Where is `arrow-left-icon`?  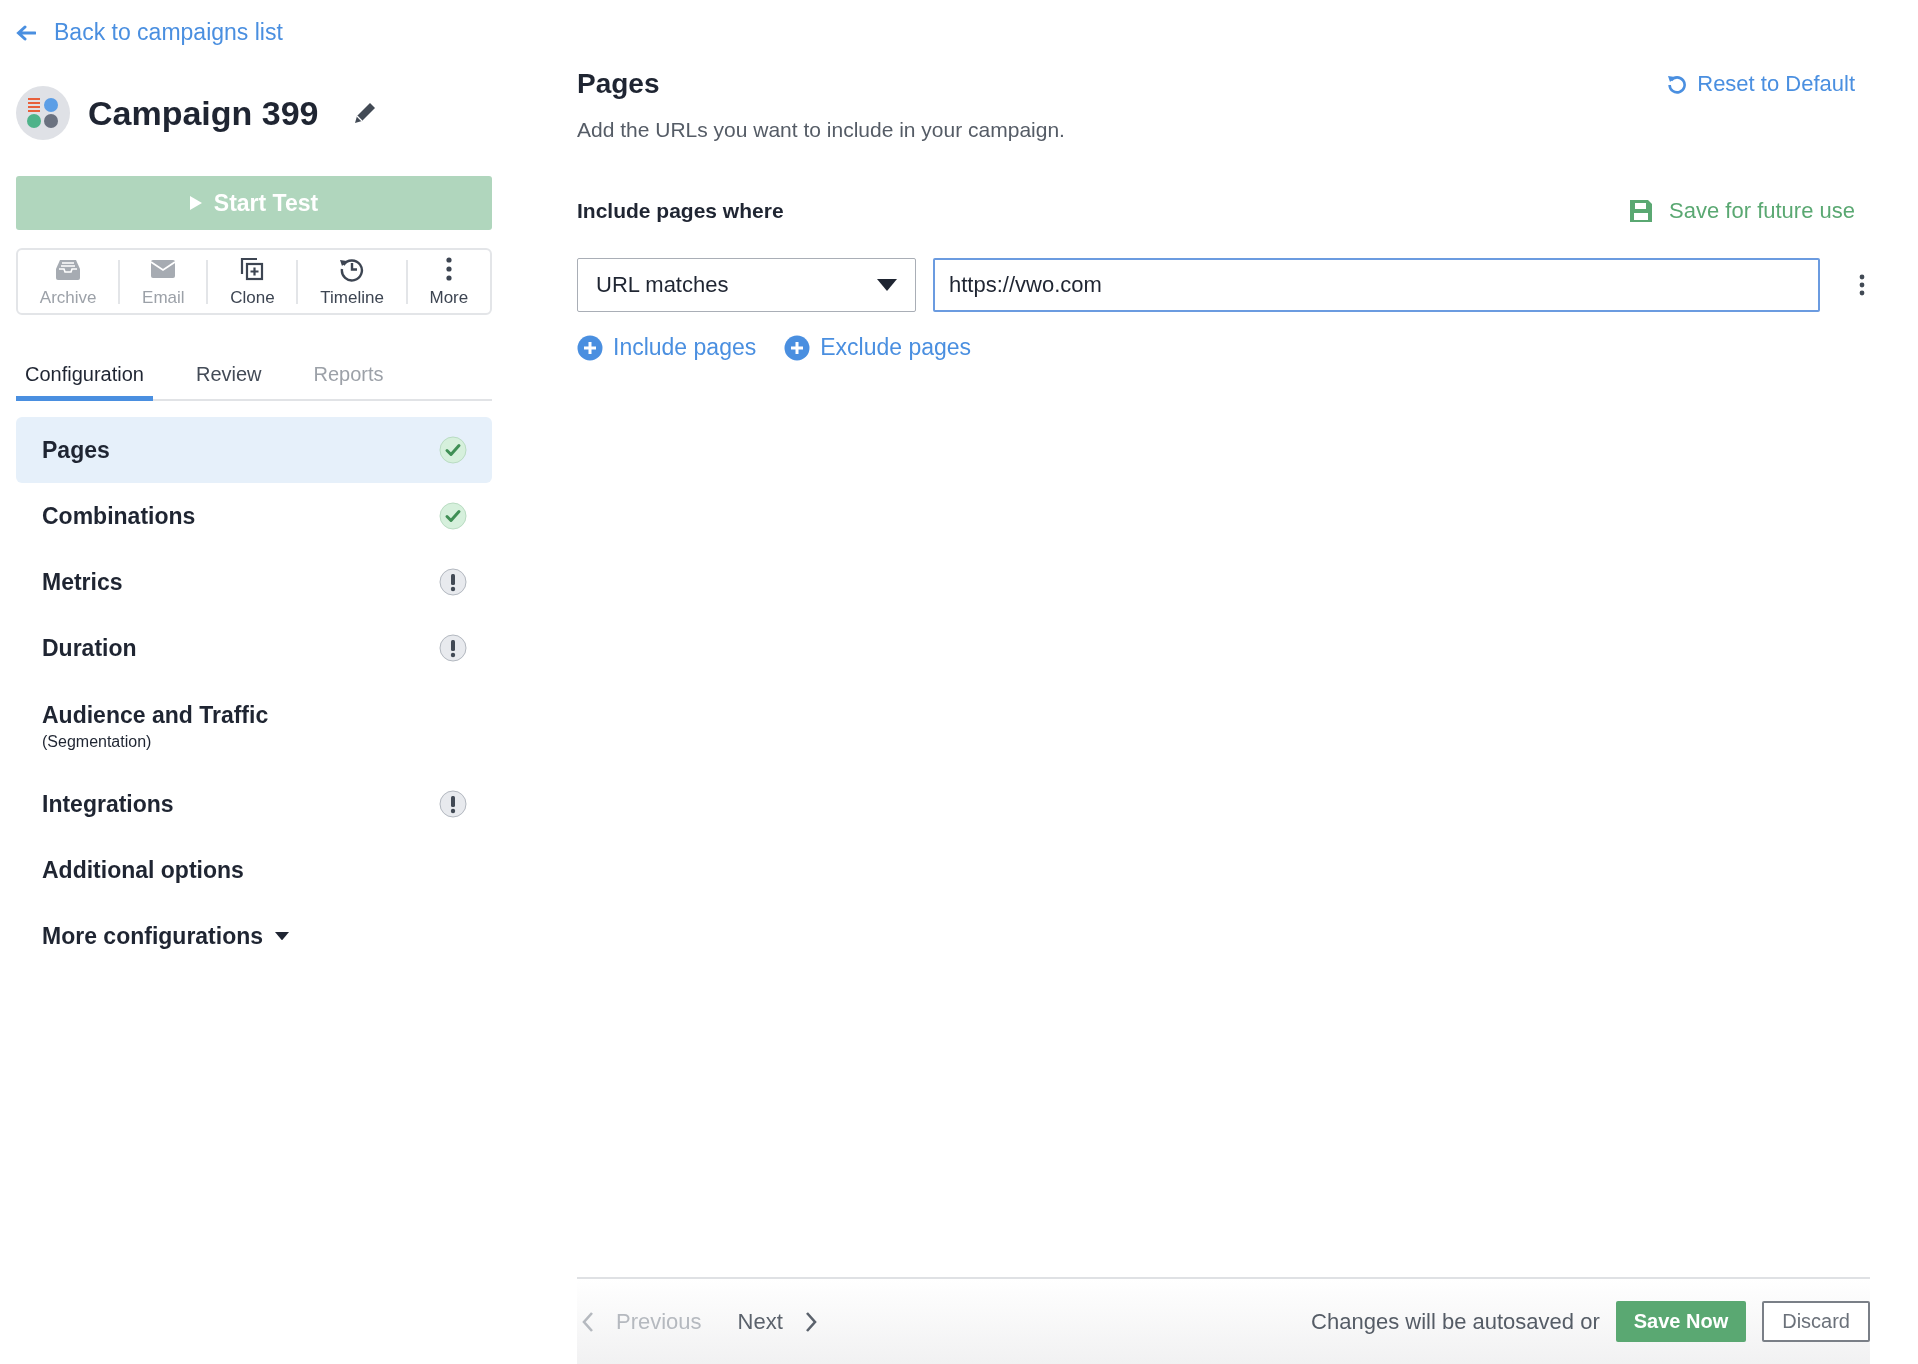
arrow-left-icon is located at coordinates (26, 32).